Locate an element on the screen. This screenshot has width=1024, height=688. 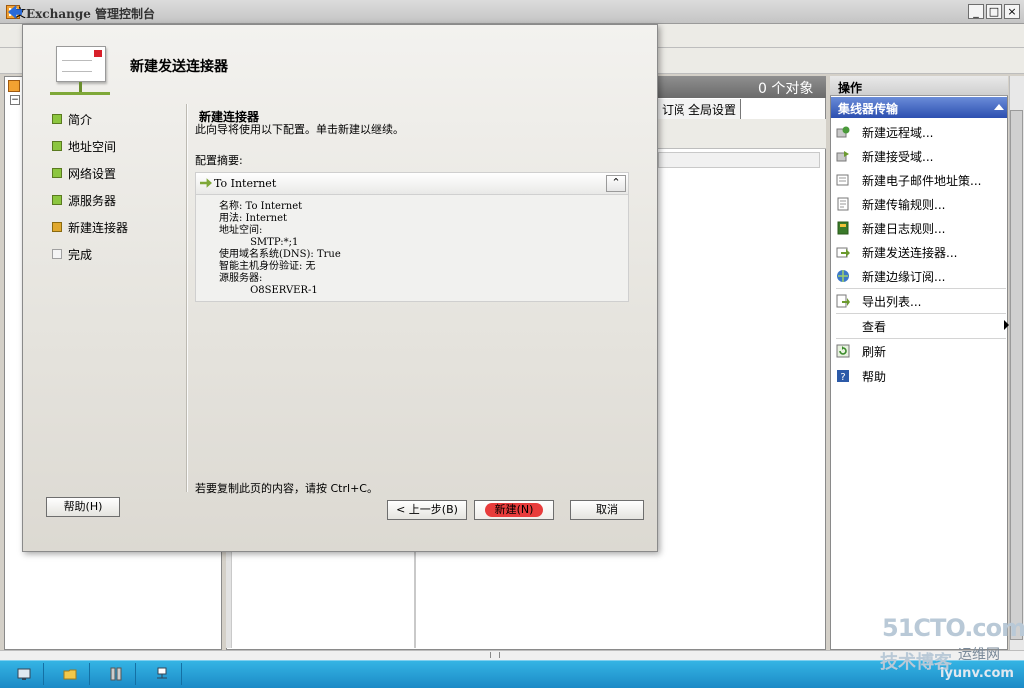
back-button: < 上一步(B) is located at coordinates (427, 510).